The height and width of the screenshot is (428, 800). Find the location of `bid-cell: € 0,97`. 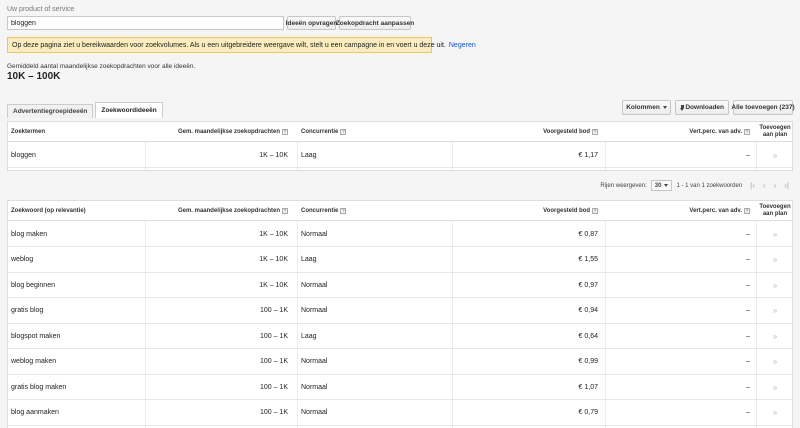

bid-cell: € 0,97 is located at coordinates (588, 285).